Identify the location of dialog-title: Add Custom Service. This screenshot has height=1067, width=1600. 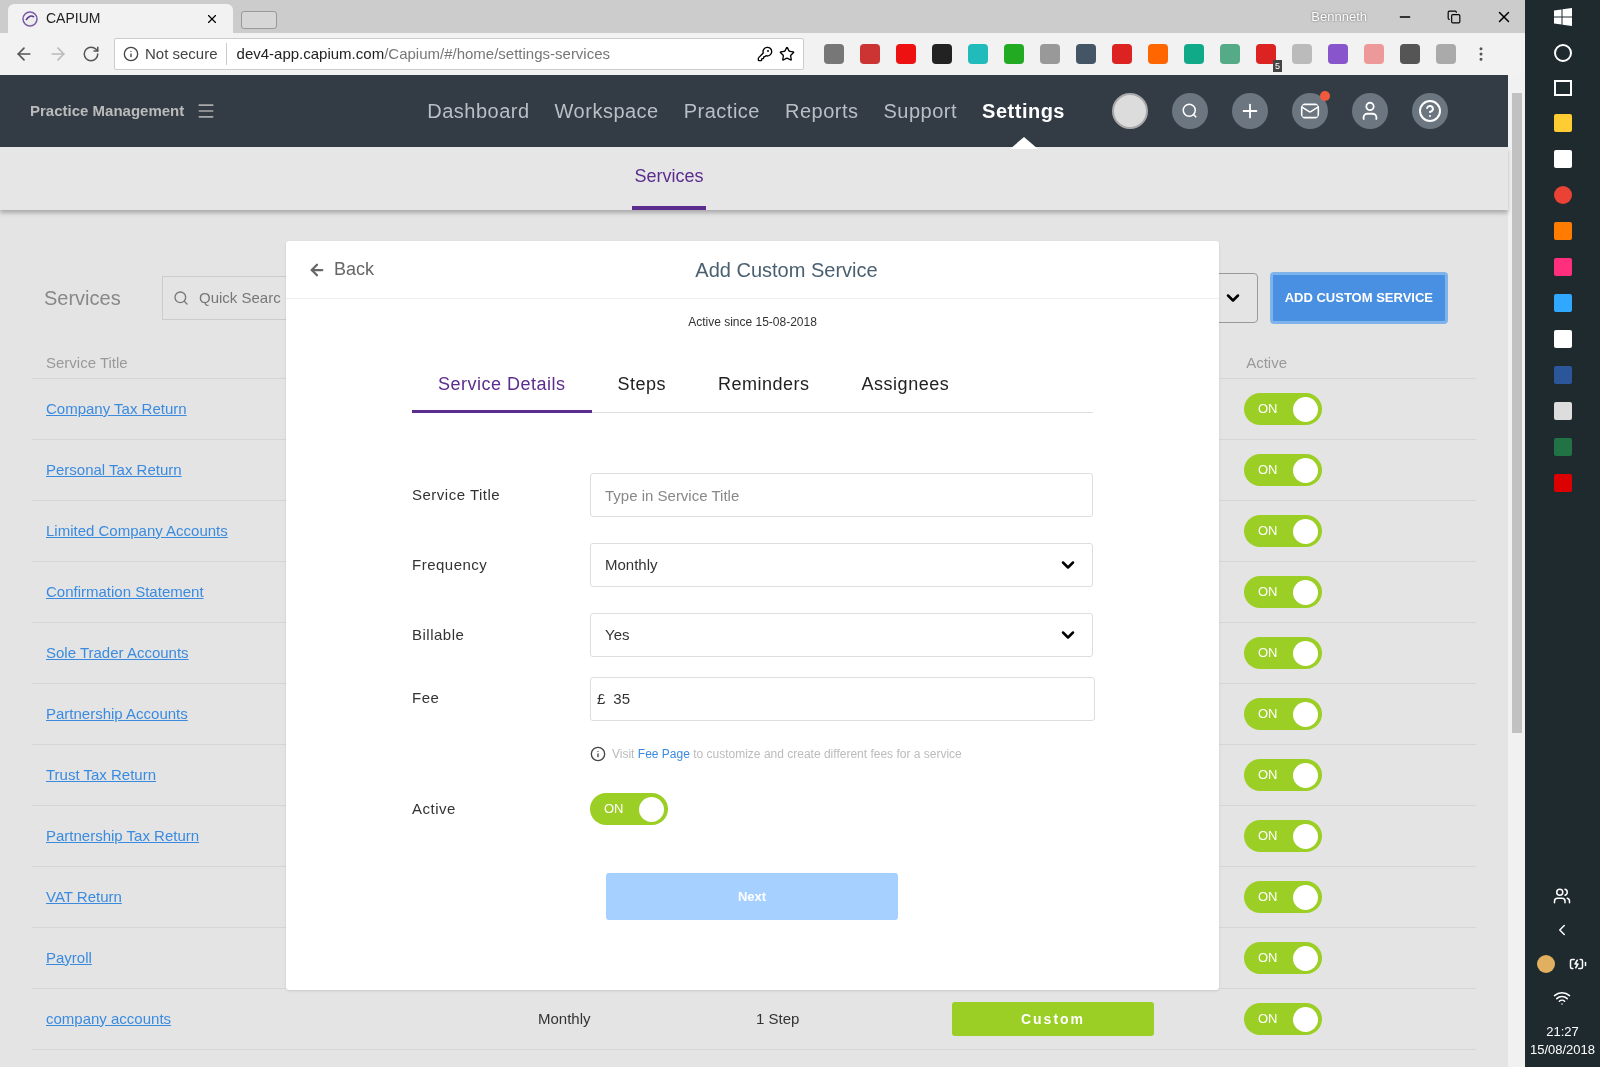
(786, 270).